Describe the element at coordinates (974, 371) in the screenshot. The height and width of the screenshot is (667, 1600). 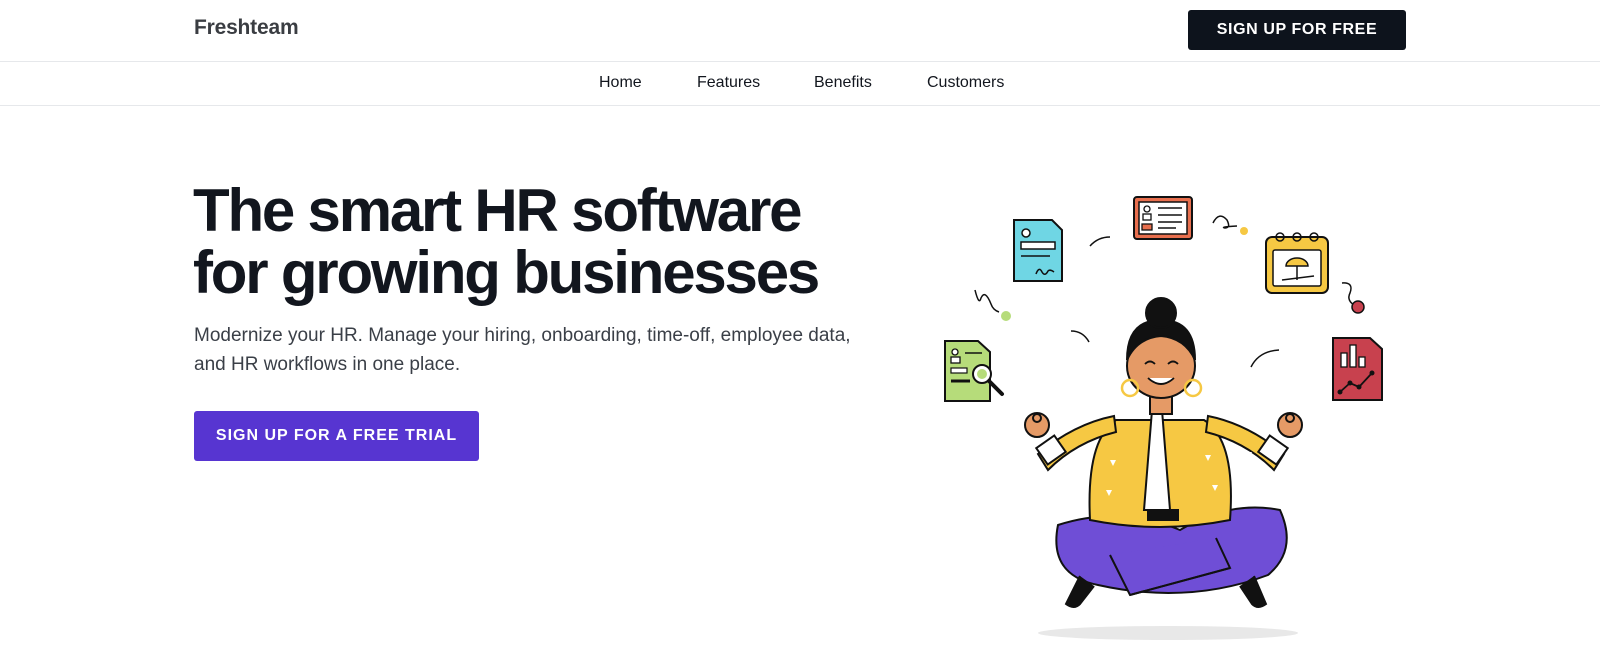
I see `candidate-search-doc-icon` at that location.